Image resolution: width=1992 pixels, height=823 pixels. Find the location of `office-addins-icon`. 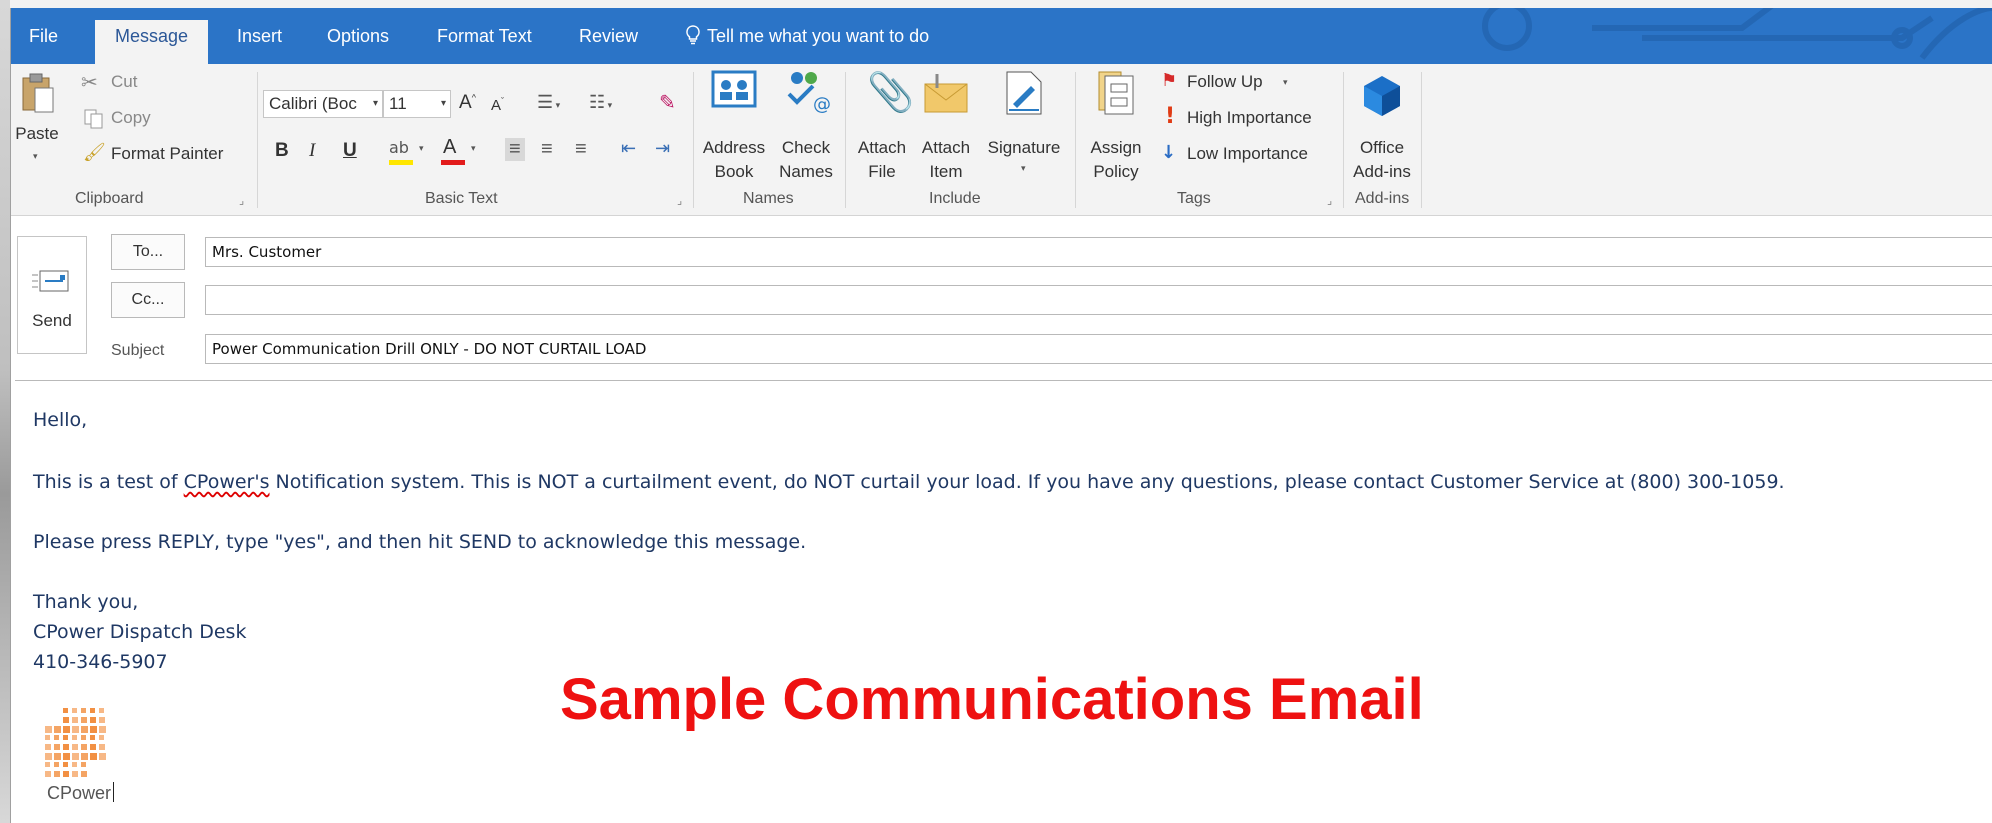

office-addins-icon is located at coordinates (1382, 96).